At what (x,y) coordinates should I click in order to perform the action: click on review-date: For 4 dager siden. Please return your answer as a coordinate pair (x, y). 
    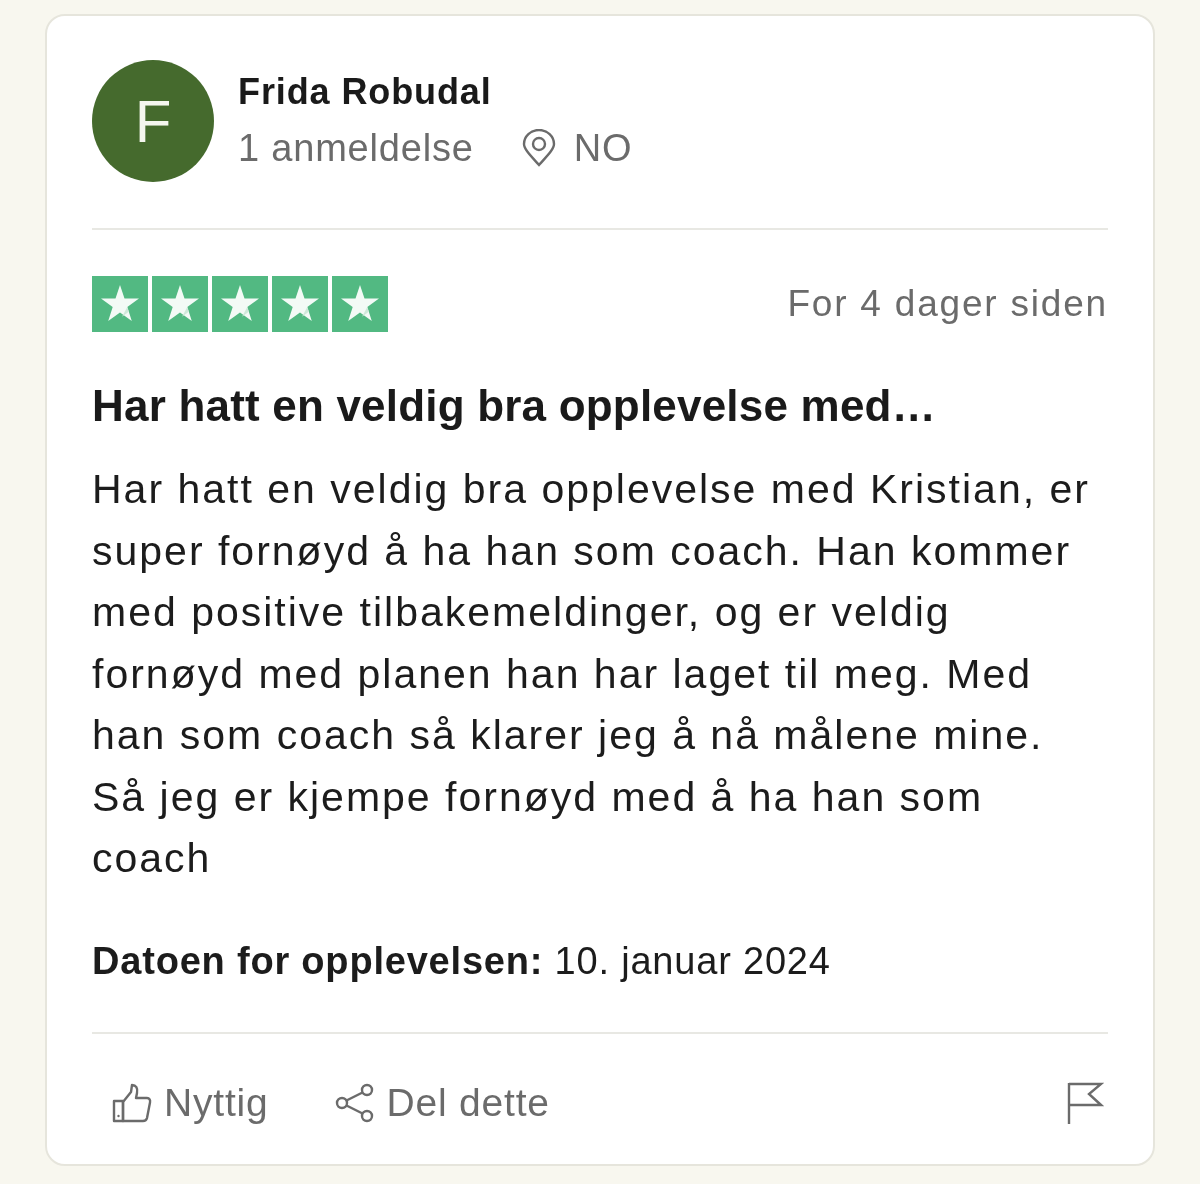
    Looking at the image, I should click on (947, 304).